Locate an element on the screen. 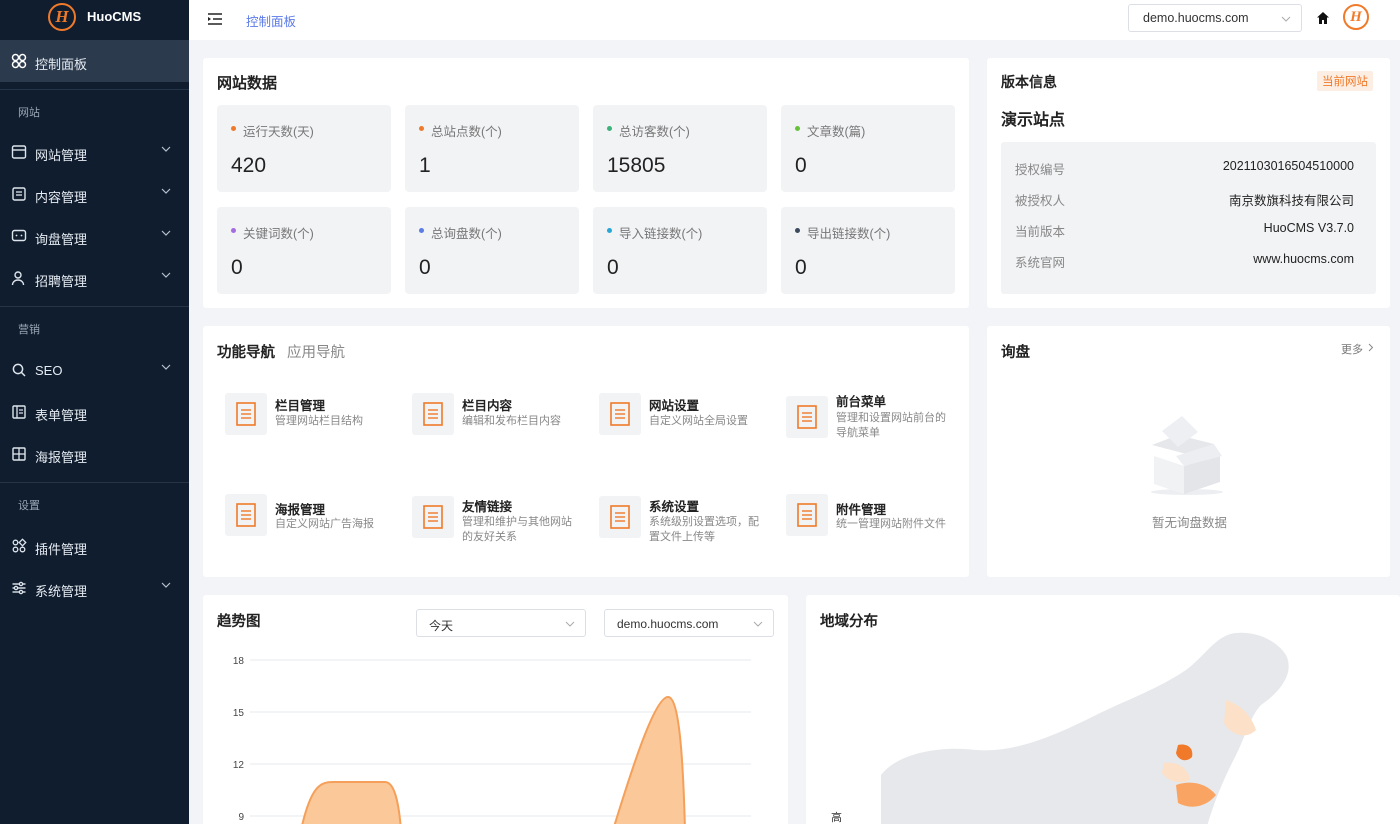  function-title: 栏目内容 is located at coordinates (487, 406).